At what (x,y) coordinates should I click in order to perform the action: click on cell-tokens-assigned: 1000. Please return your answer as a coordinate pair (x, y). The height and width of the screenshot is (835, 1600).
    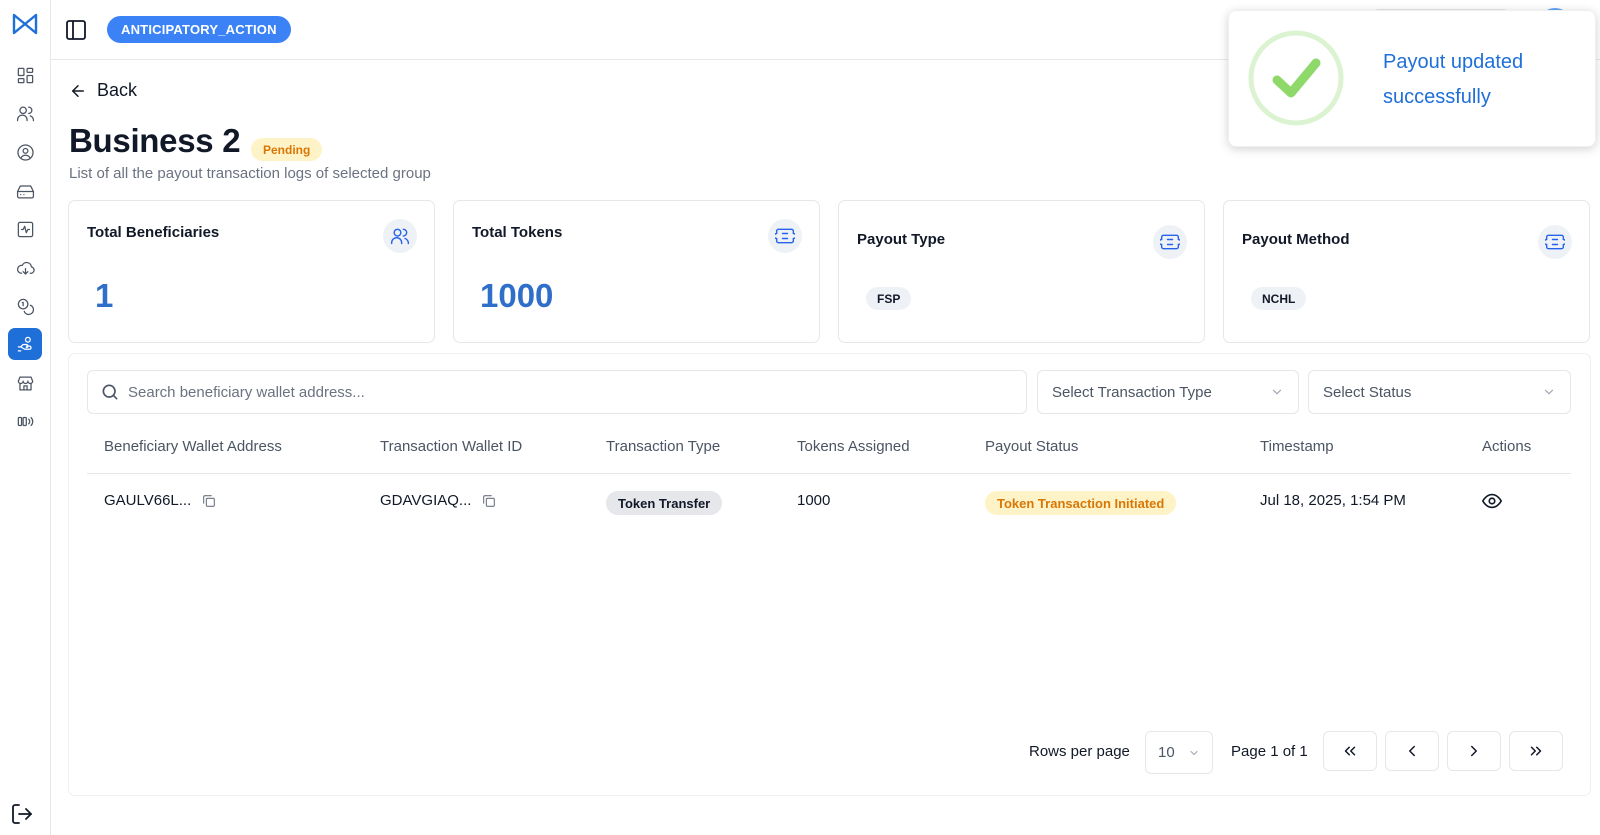
    Looking at the image, I should click on (814, 500).